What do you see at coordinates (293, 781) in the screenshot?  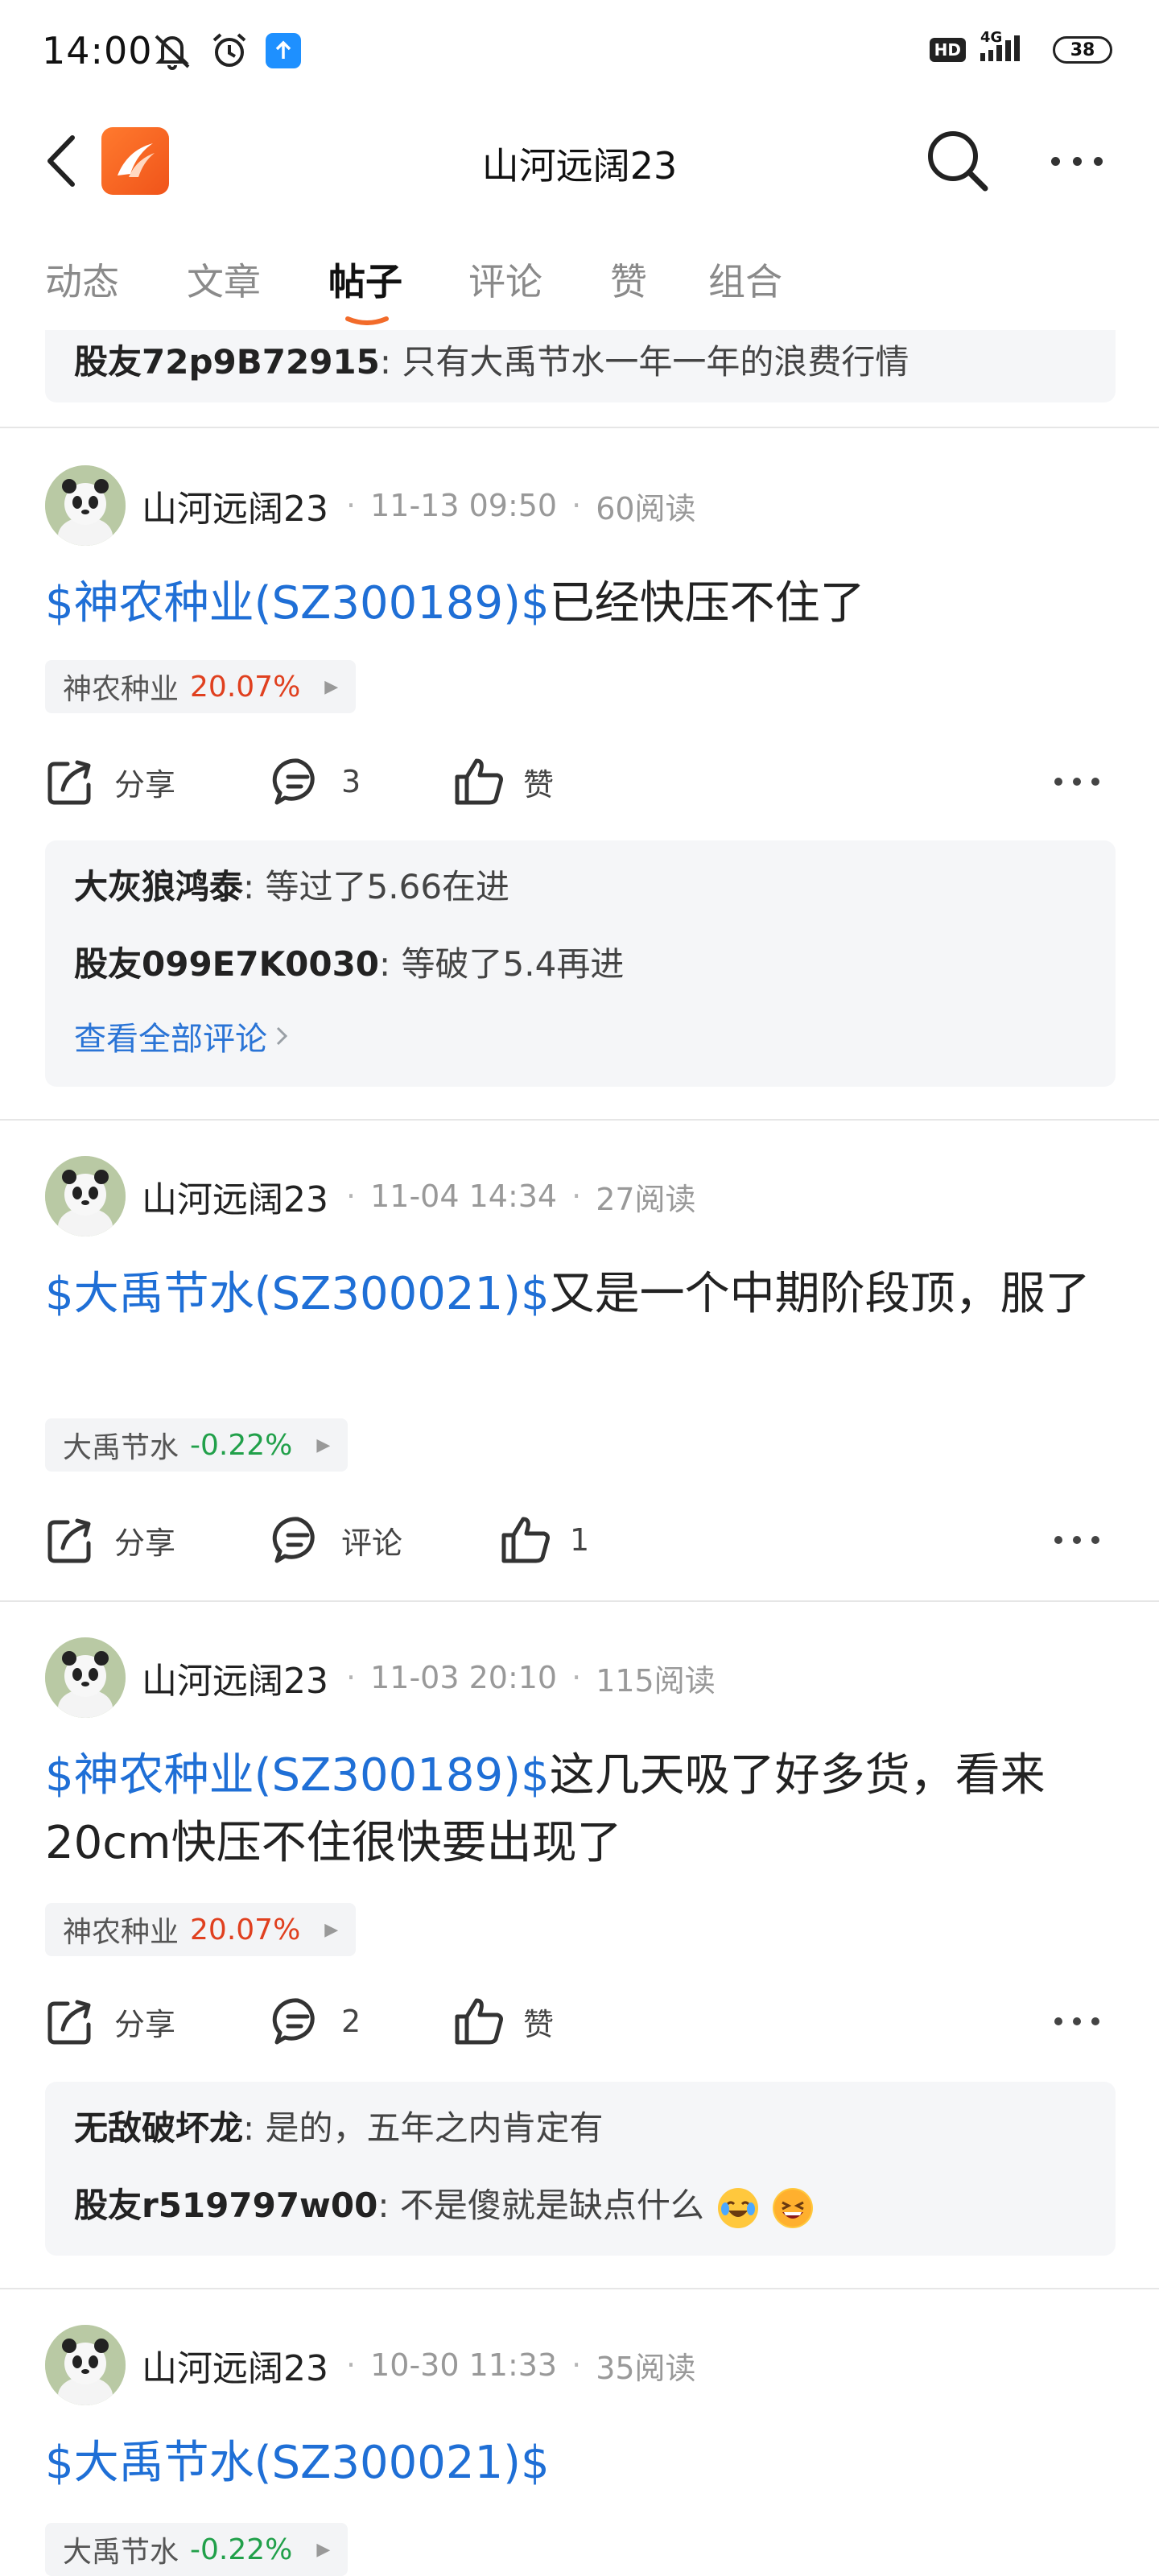 I see `comment-icon` at bounding box center [293, 781].